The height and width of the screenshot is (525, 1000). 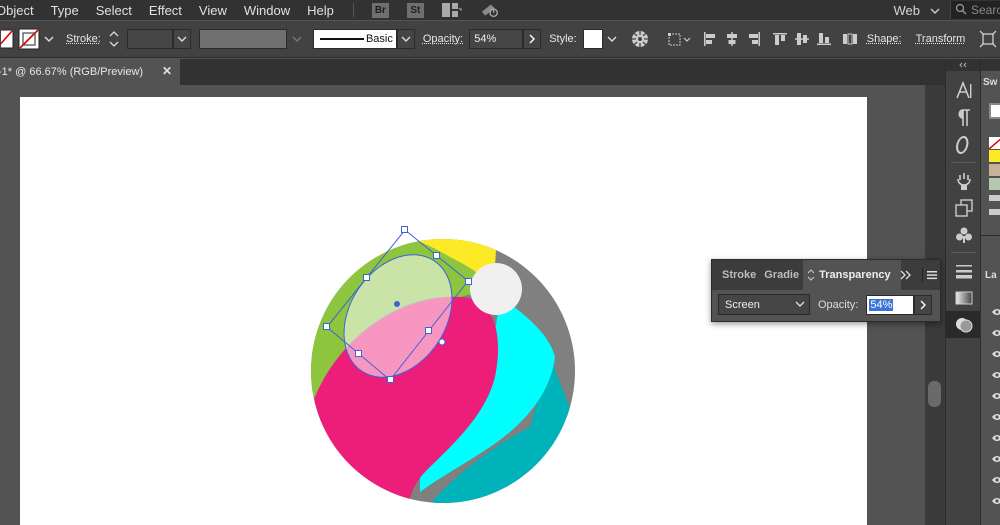 I want to click on artboards-panel-icon, so click(x=963, y=207).